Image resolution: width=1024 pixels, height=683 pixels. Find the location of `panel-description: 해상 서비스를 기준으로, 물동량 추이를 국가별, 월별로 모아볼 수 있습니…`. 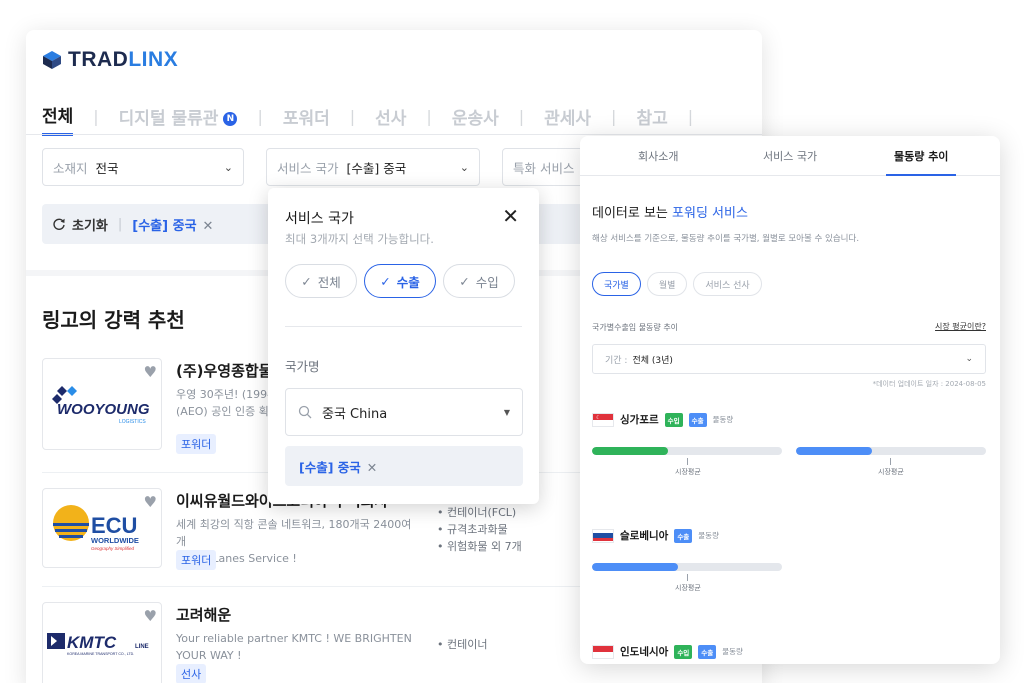

panel-description: 해상 서비스를 기준으로, 물동량 추이를 국가별, 월별로 모아볼 수 있습니… is located at coordinates (726, 239).